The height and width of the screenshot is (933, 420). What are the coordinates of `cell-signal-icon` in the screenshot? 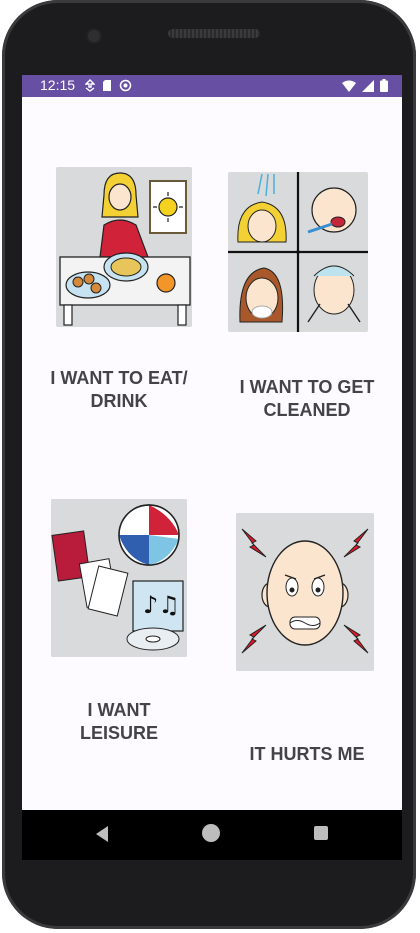 It's located at (368, 85).